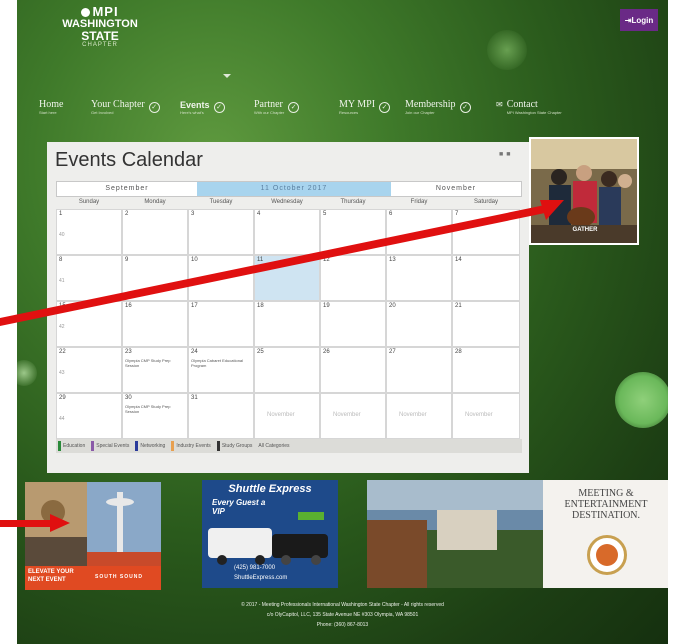 This screenshot has height=644, width=677. I want to click on arrow-head-lower, so click(60, 523).